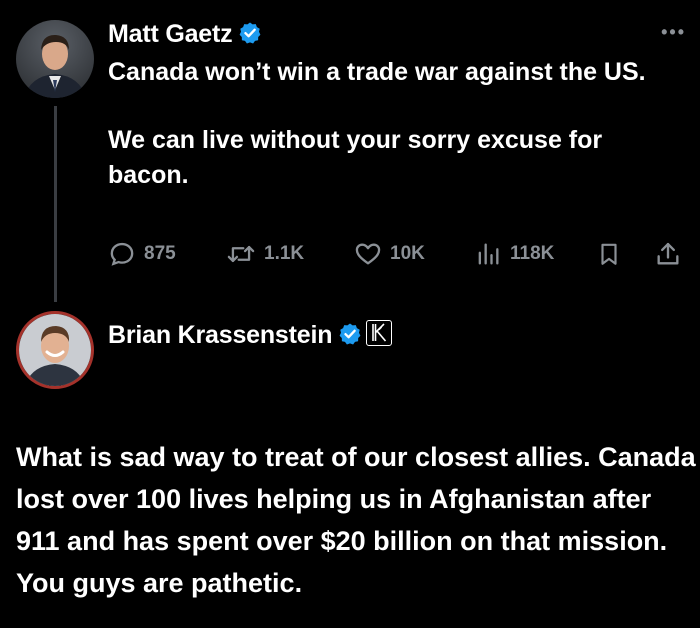 This screenshot has width=700, height=628. I want to click on author-avatar, so click(55, 59).